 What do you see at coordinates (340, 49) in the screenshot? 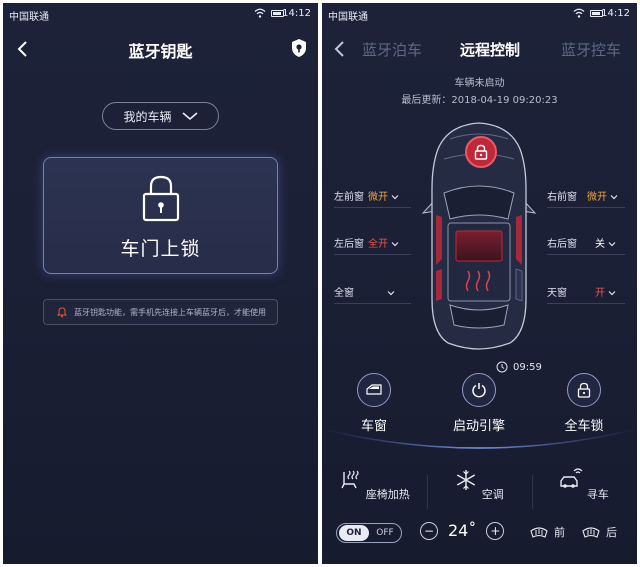
I see `back-icon` at bounding box center [340, 49].